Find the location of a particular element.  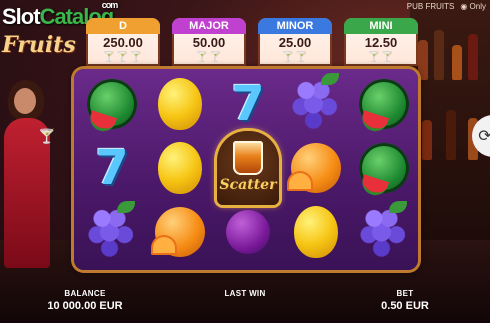

reel-1-row-1-watermelon is located at coordinates (112, 104).